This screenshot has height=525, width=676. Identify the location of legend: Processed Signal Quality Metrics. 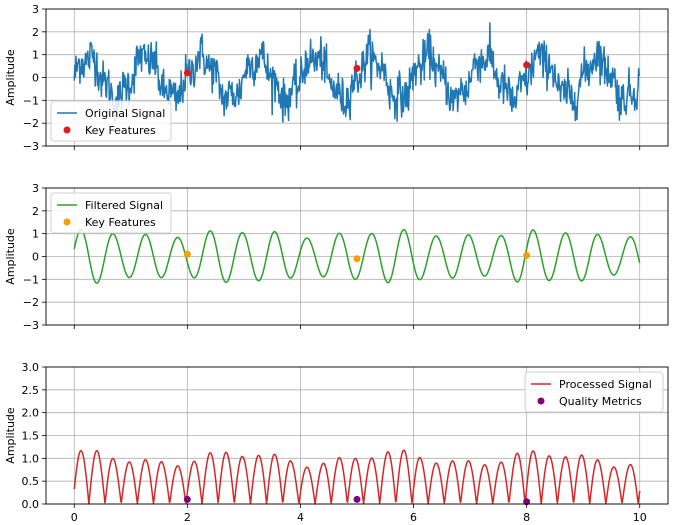
(594, 392).